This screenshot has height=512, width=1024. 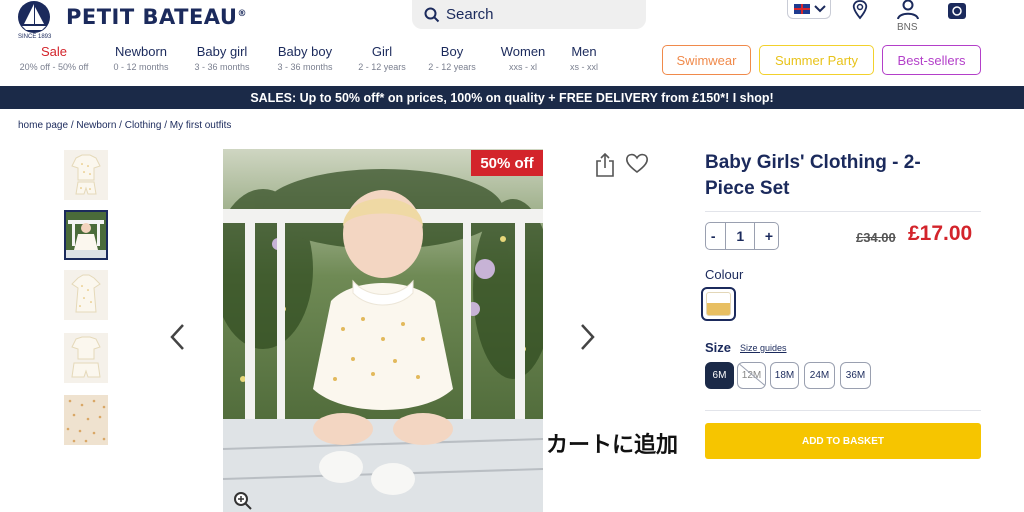 I want to click on nav-item-boy: Boy 2 - 12 years, so click(x=452, y=58).